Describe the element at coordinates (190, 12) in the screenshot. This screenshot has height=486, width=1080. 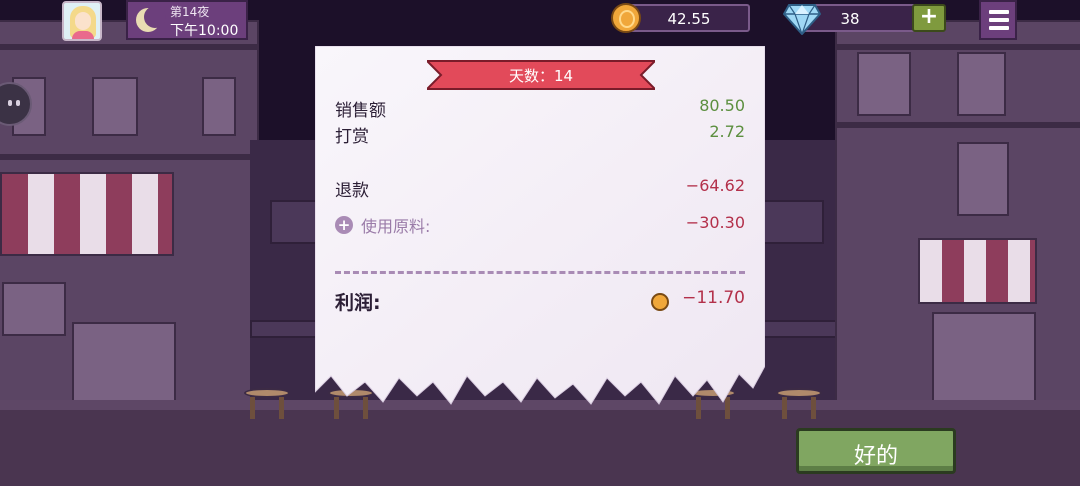
I see `night-label: 第14夜` at that location.